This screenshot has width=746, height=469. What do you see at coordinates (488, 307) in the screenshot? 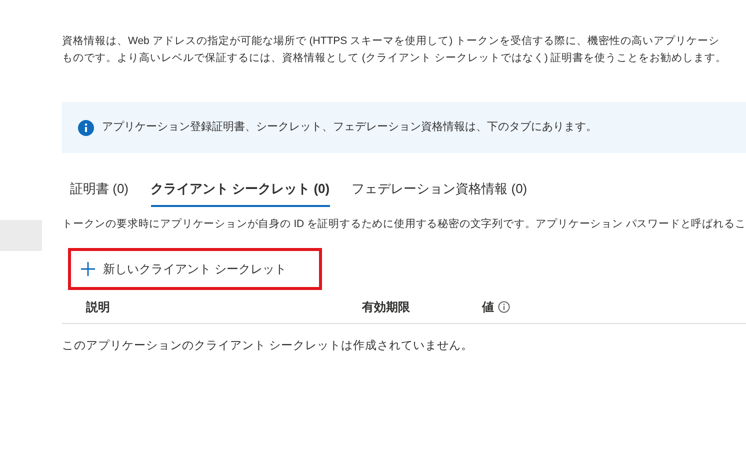
I see `column-header: 値` at bounding box center [488, 307].